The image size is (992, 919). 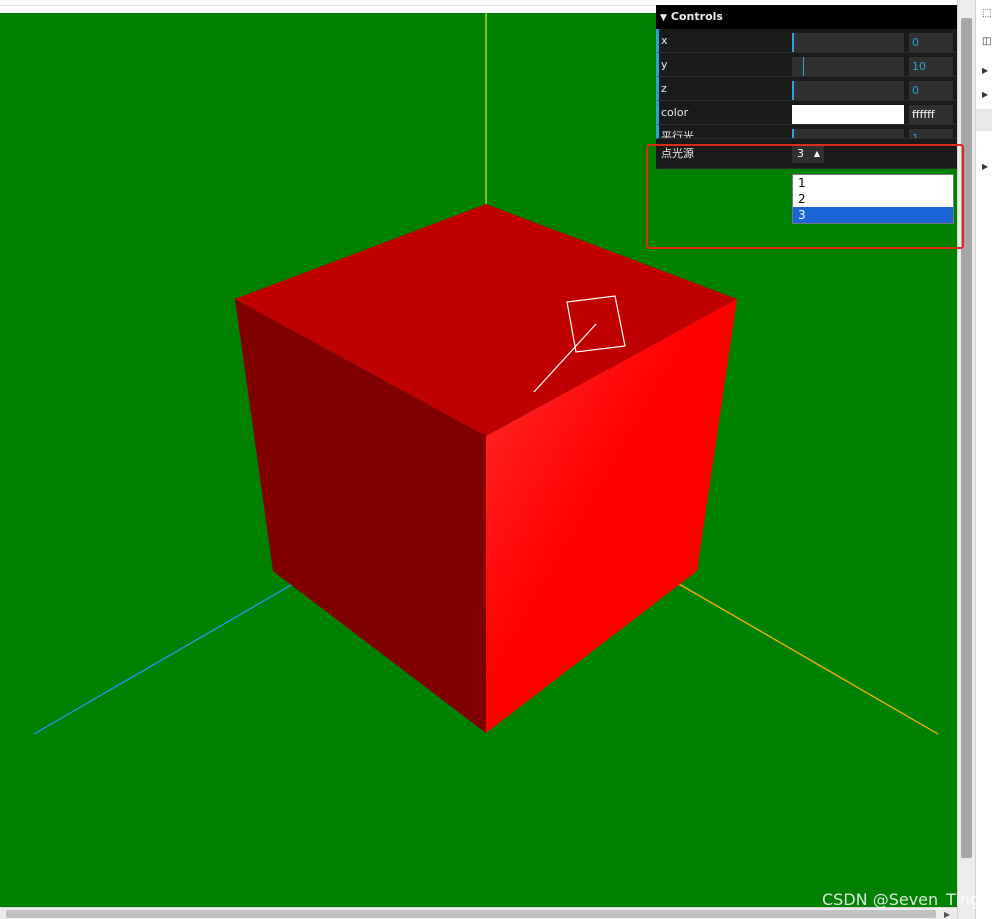 What do you see at coordinates (873, 215) in the screenshot?
I see `dropdown-option-selected: 3` at bounding box center [873, 215].